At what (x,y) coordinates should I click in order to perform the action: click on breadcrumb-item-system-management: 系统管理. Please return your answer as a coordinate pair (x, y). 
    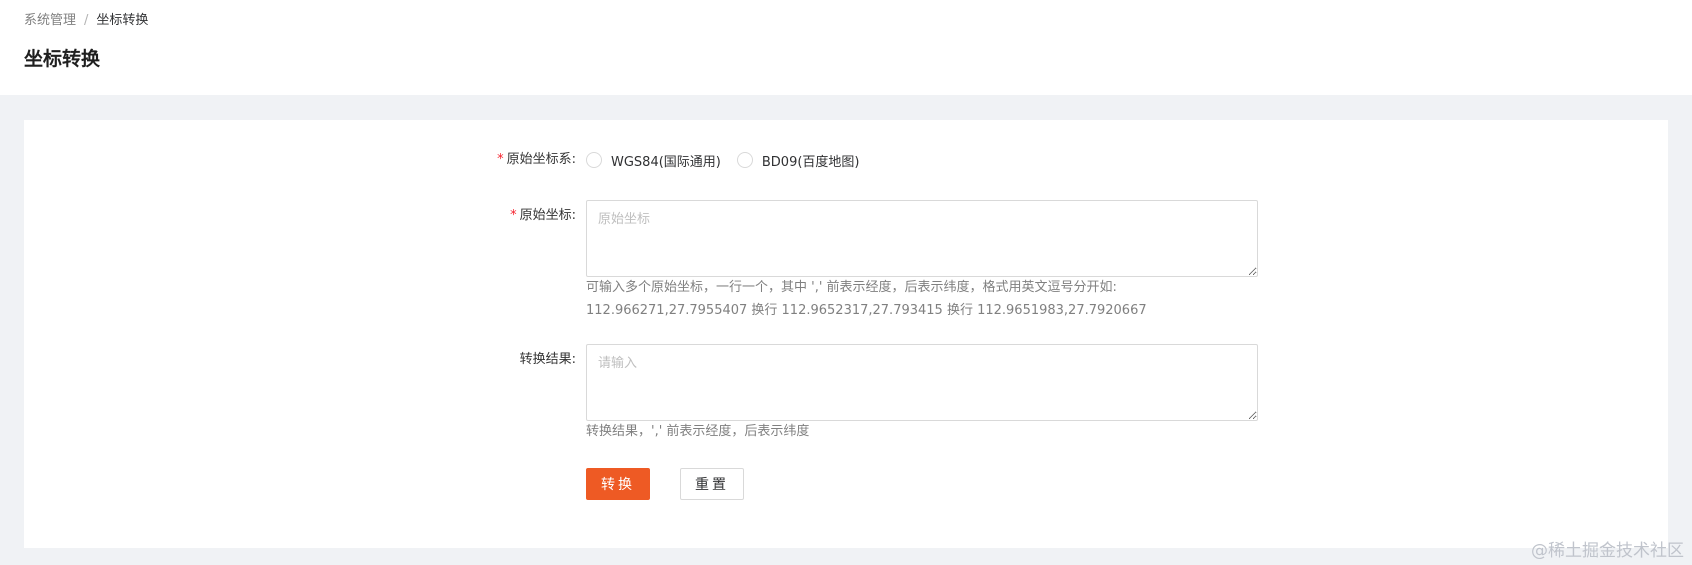
    Looking at the image, I should click on (50, 21).